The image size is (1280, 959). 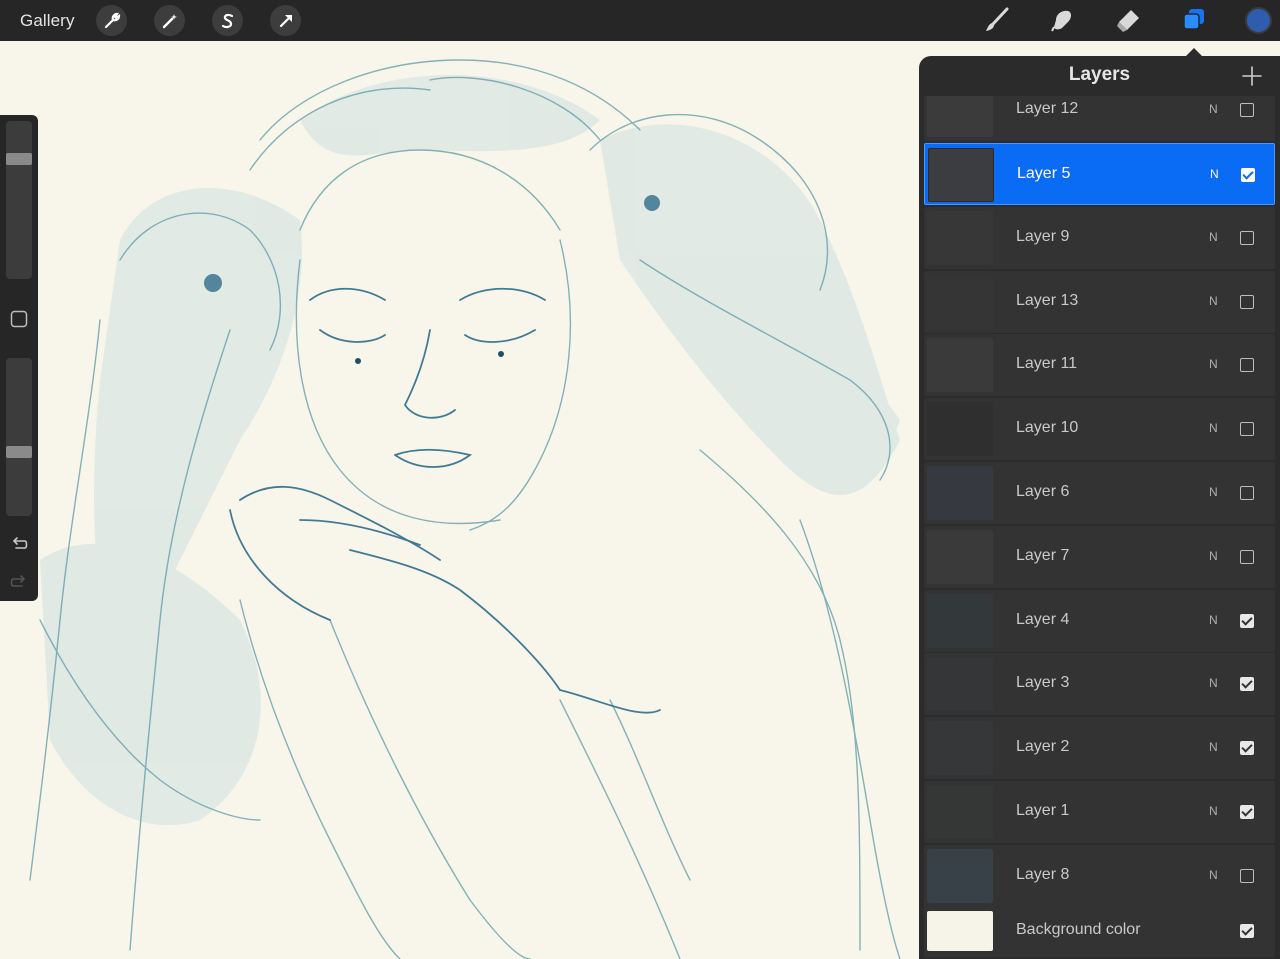 I want to click on actions-wrench-icon, so click(x=111, y=20).